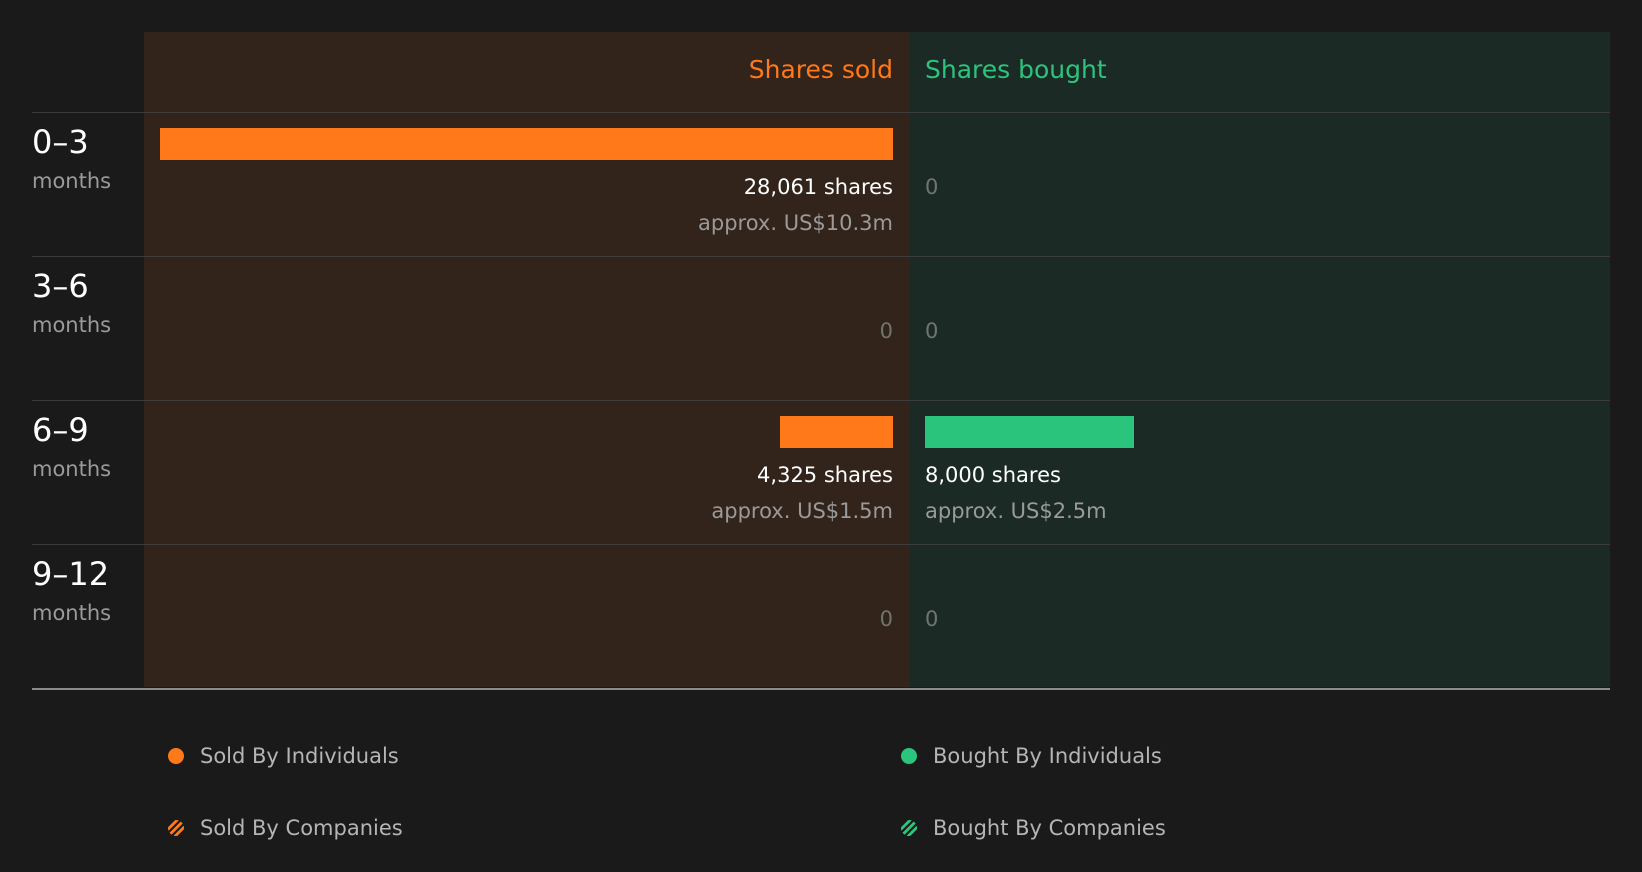 The width and height of the screenshot is (1642, 872). I want to click on legend-item: Sold By Individuals, so click(283, 756).